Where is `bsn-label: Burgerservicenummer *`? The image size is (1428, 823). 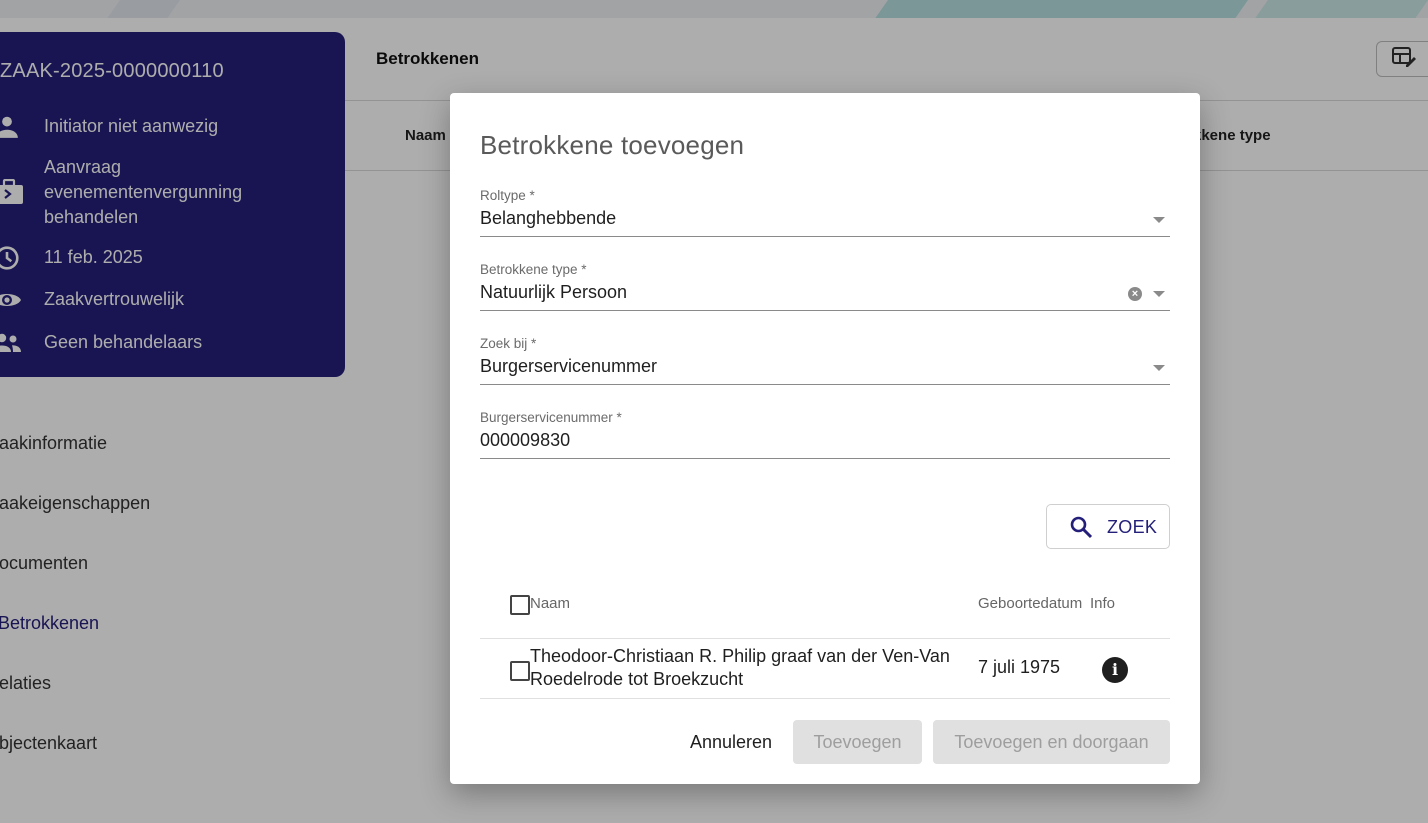
bsn-label: Burgerservicenummer * is located at coordinates (551, 417).